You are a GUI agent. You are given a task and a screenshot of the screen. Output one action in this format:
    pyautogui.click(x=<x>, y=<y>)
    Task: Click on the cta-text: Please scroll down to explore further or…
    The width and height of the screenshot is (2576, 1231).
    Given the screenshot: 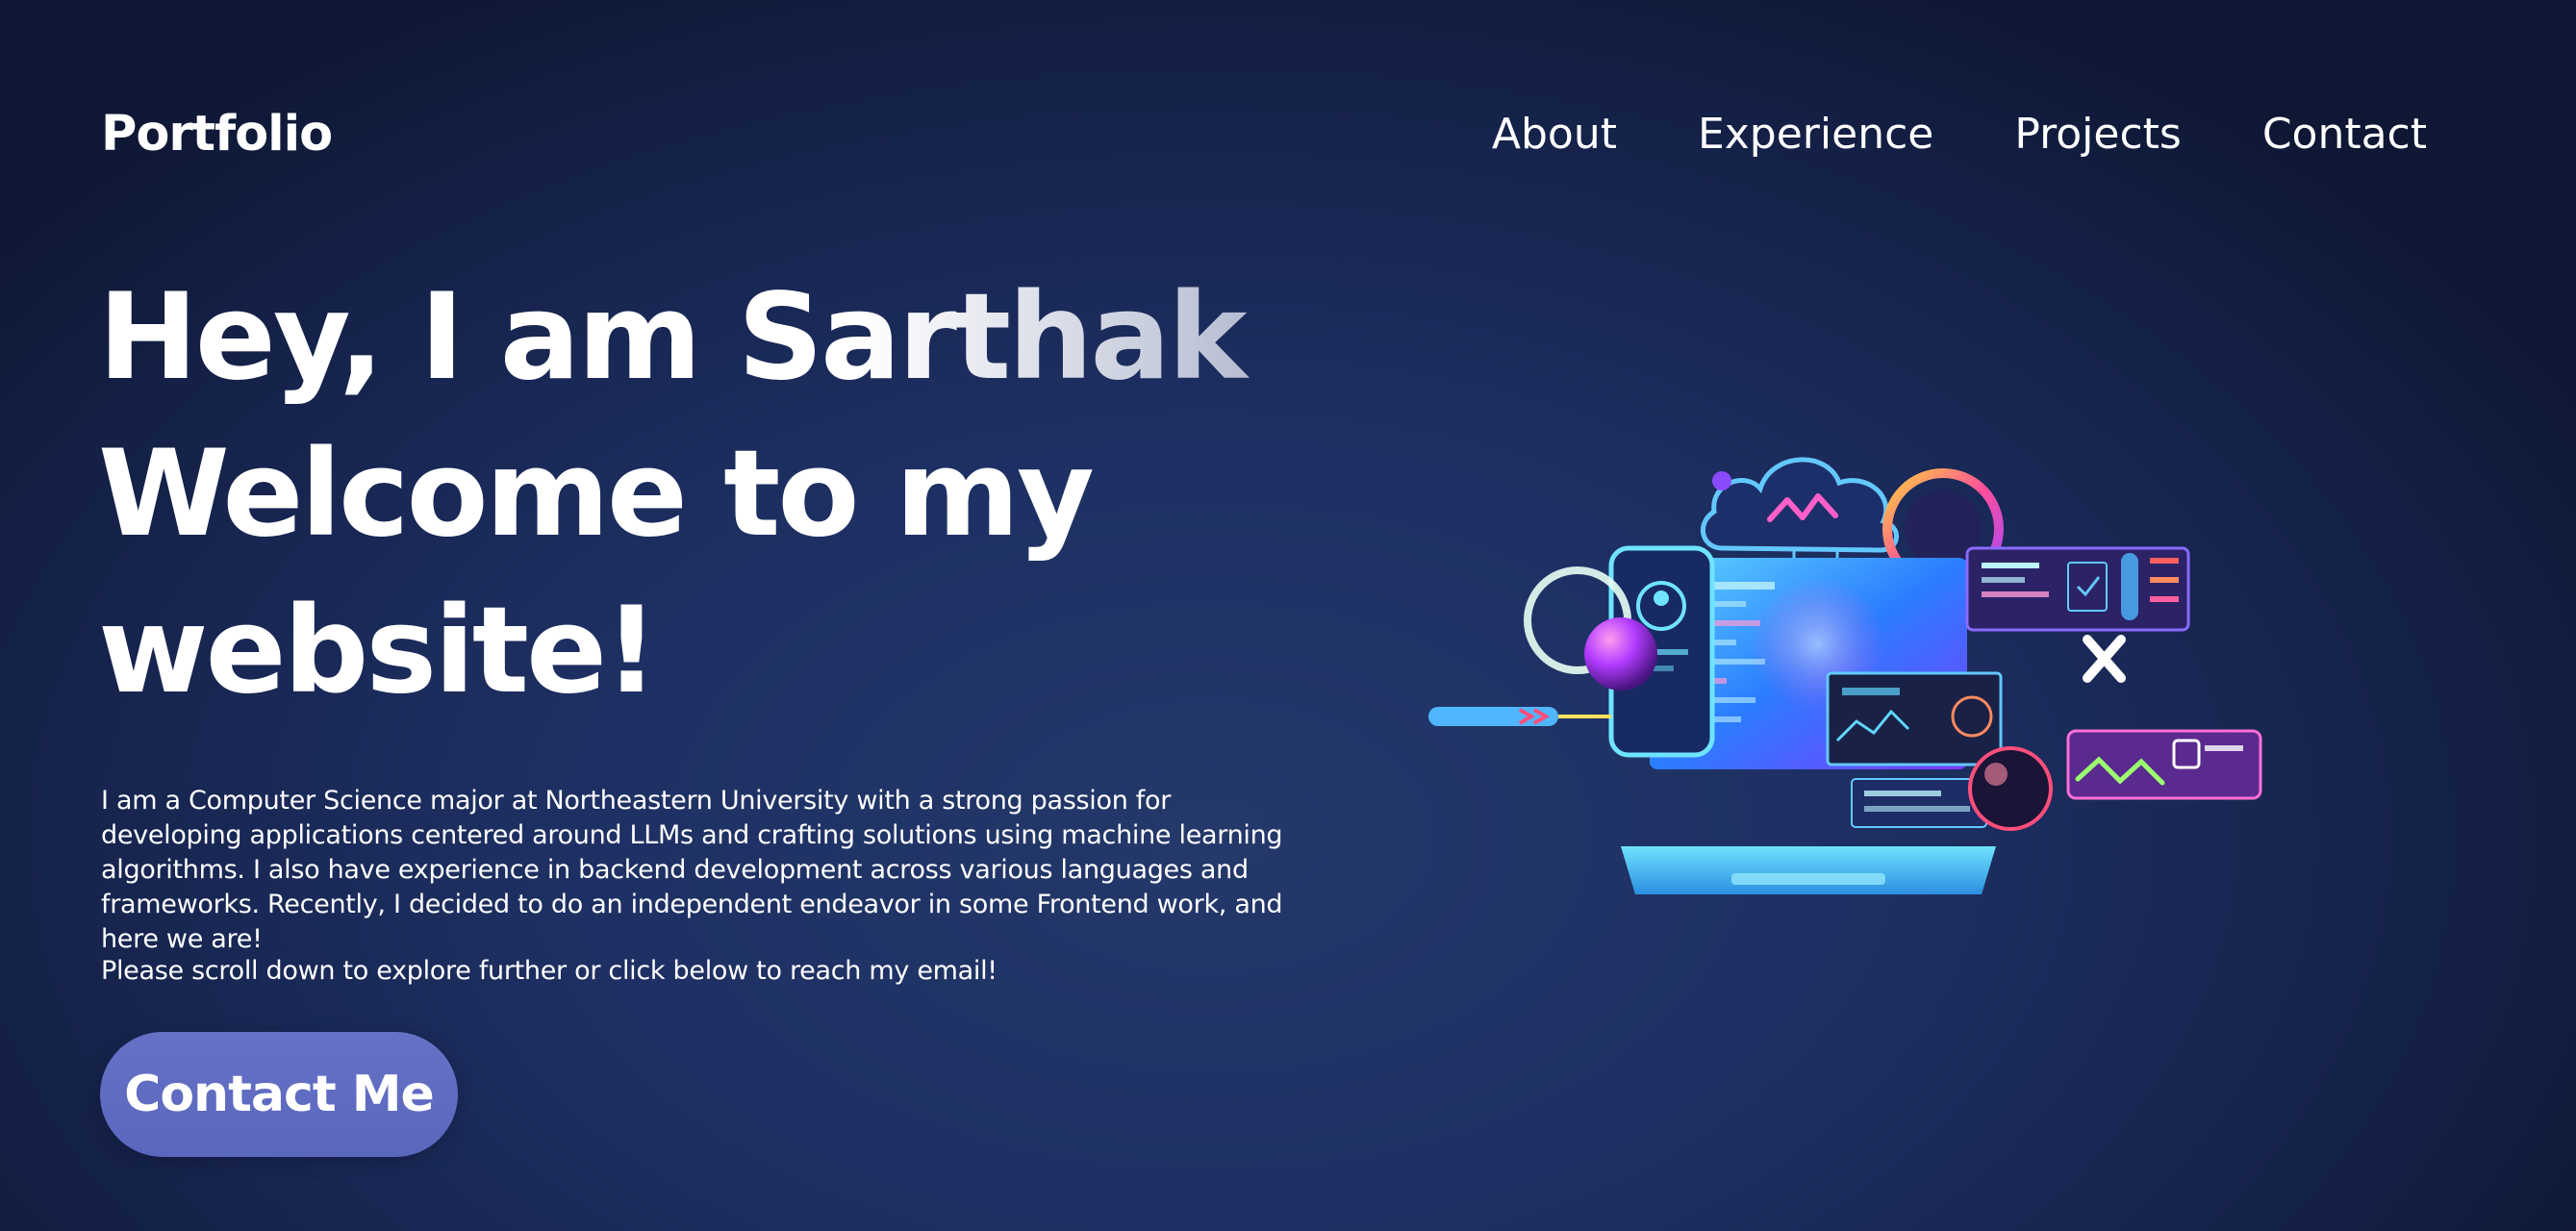 What is the action you would take?
    pyautogui.click(x=550, y=971)
    